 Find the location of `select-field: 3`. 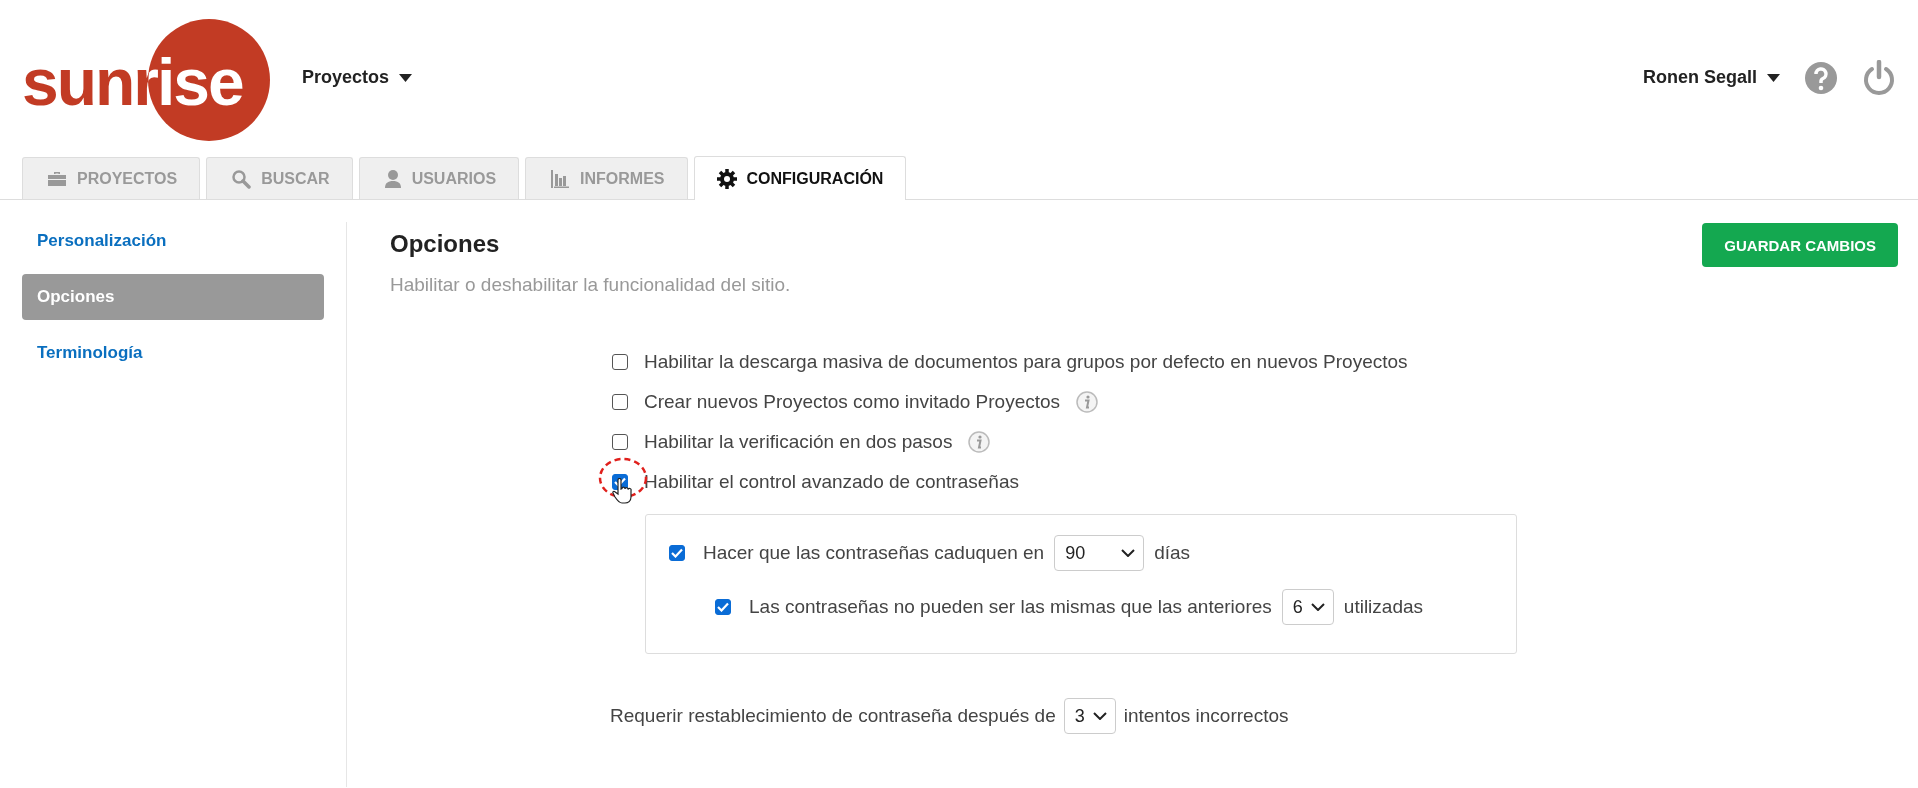

select-field: 3 is located at coordinates (1089, 716).